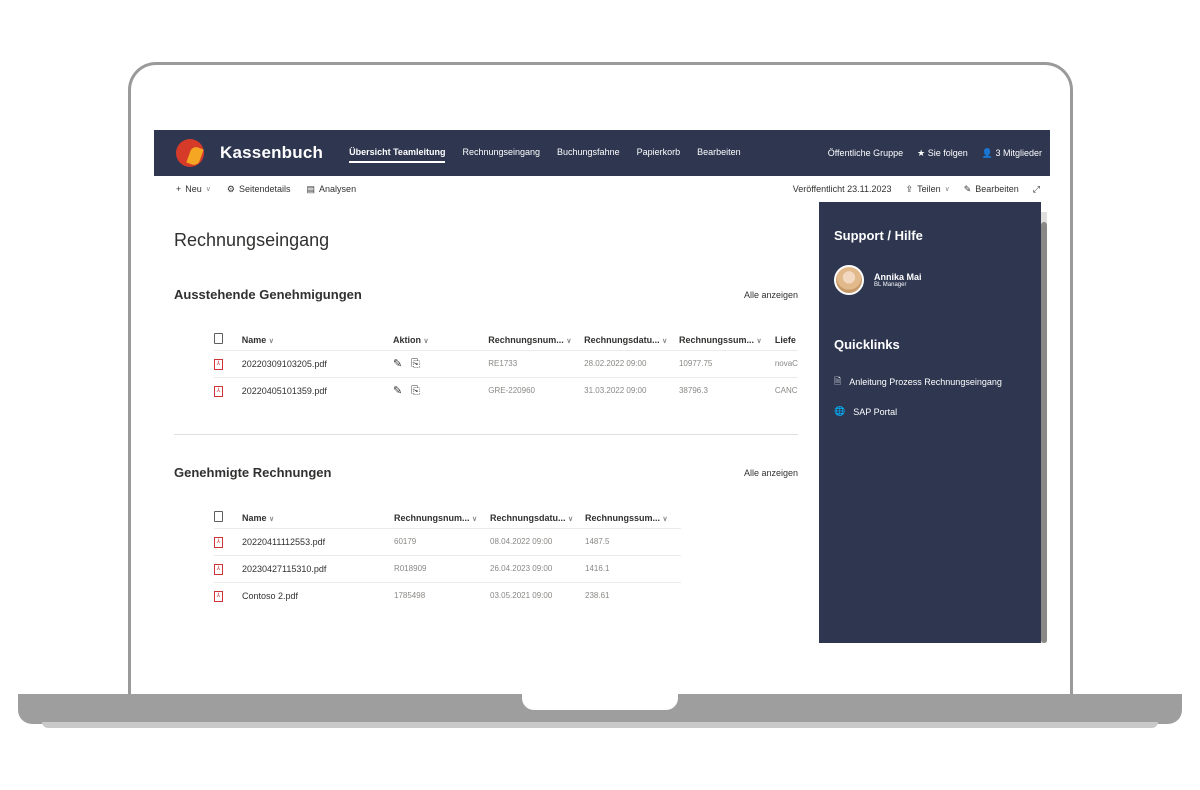  I want to click on site-logo-icon, so click(190, 153).